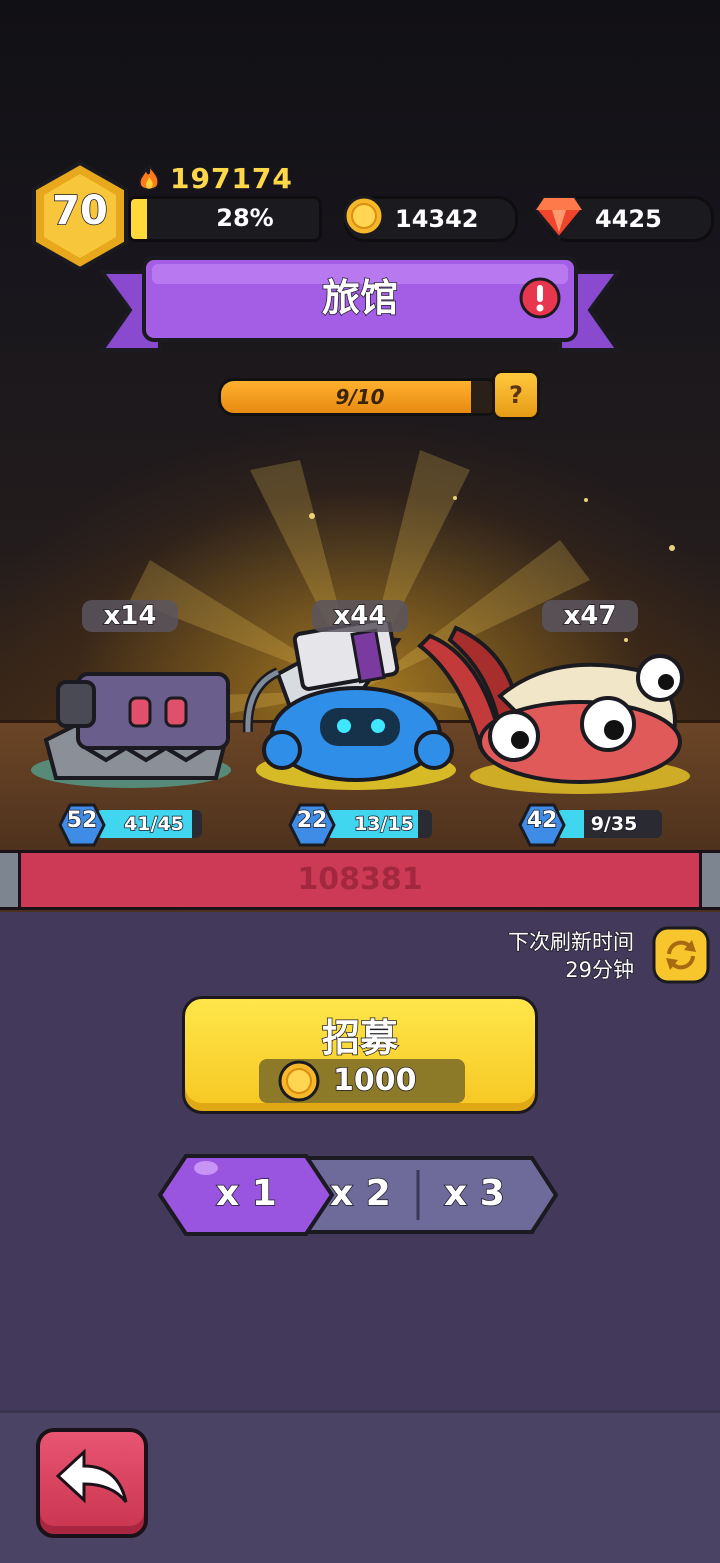  Describe the element at coordinates (681, 955) in the screenshot. I see `refresh-button` at that location.